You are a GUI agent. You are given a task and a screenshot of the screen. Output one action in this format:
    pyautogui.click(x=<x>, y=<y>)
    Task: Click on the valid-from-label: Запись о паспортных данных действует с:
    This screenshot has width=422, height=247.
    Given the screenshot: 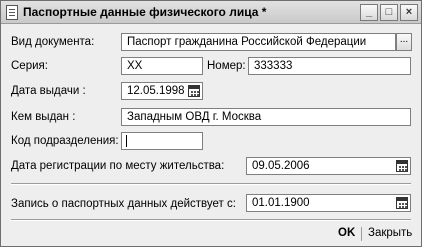 What is the action you would take?
    pyautogui.click(x=123, y=204)
    